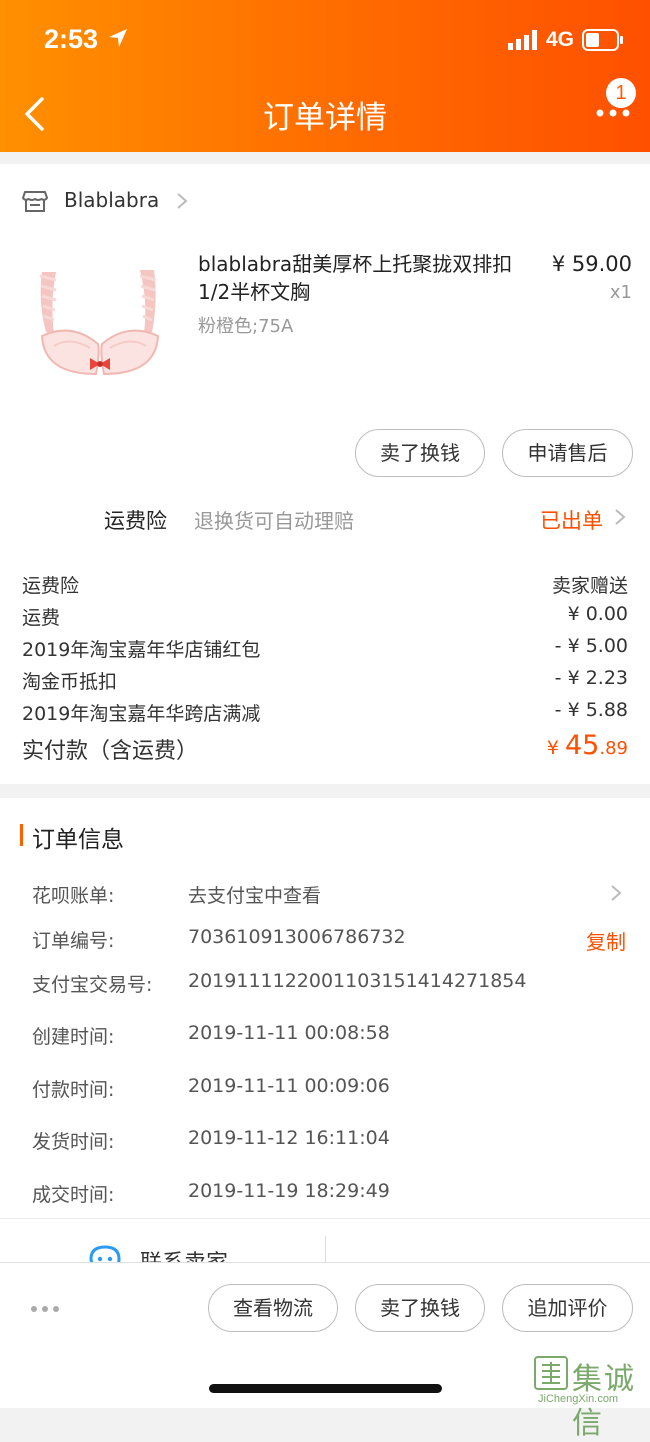  I want to click on shop-name: Blablabra, so click(111, 200).